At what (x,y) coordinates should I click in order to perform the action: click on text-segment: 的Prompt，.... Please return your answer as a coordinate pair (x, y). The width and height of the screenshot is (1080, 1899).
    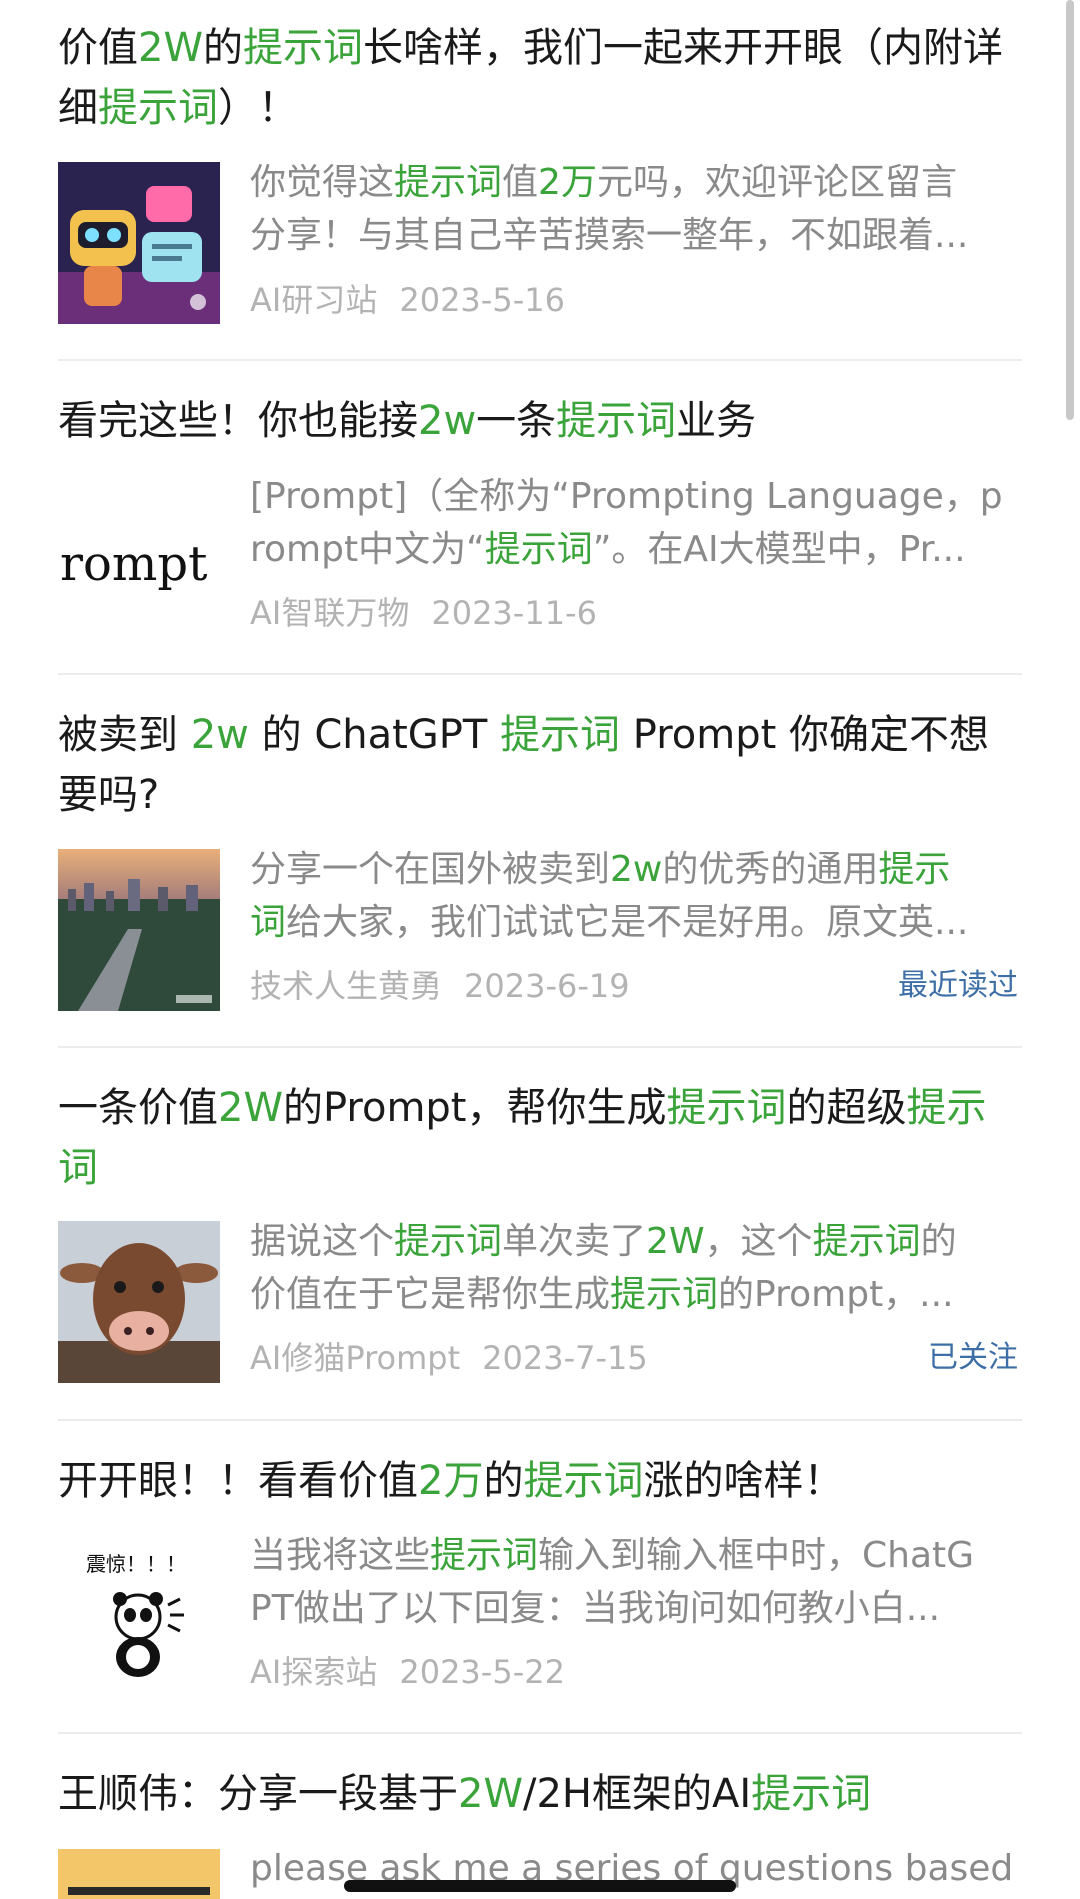
    Looking at the image, I should click on (836, 1294).